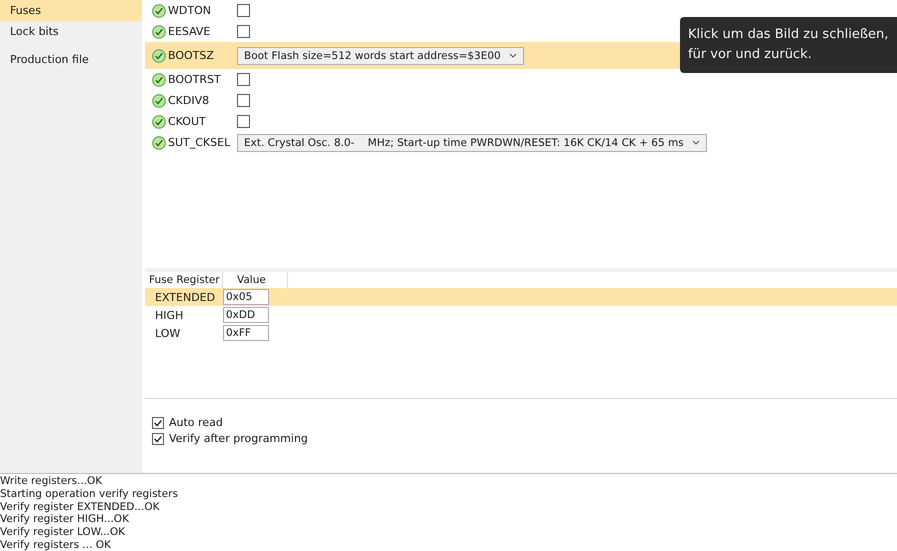  Describe the element at coordinates (52, 481) in the screenshot. I see `log-line: Write registers...OK` at that location.